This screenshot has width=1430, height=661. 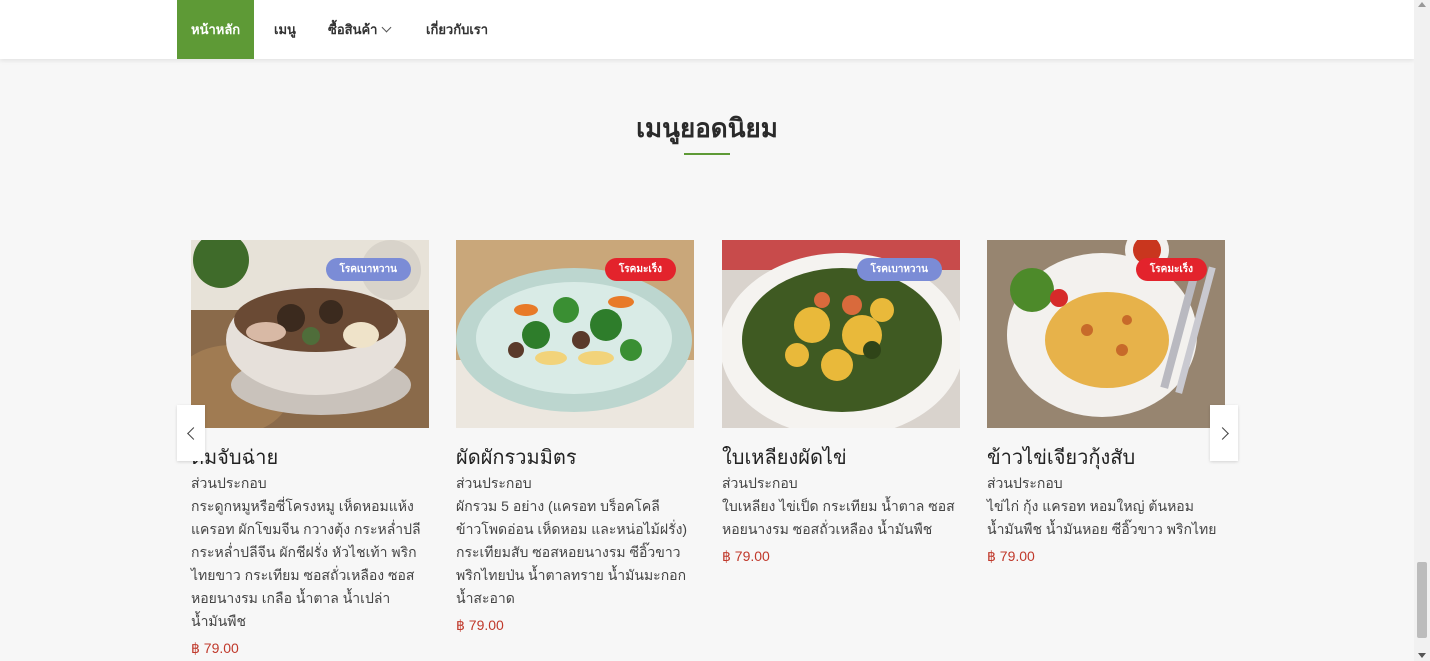 I want to click on scroll-up-icon, so click(x=1422, y=4).